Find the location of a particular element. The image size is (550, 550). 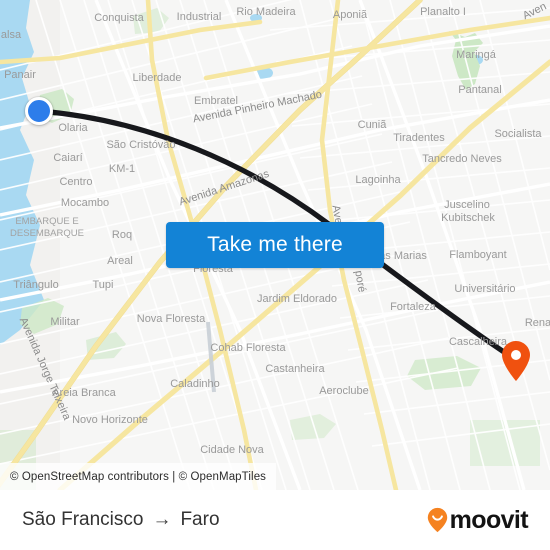

trip-route-title: São Francisco → Faro is located at coordinates (121, 520).